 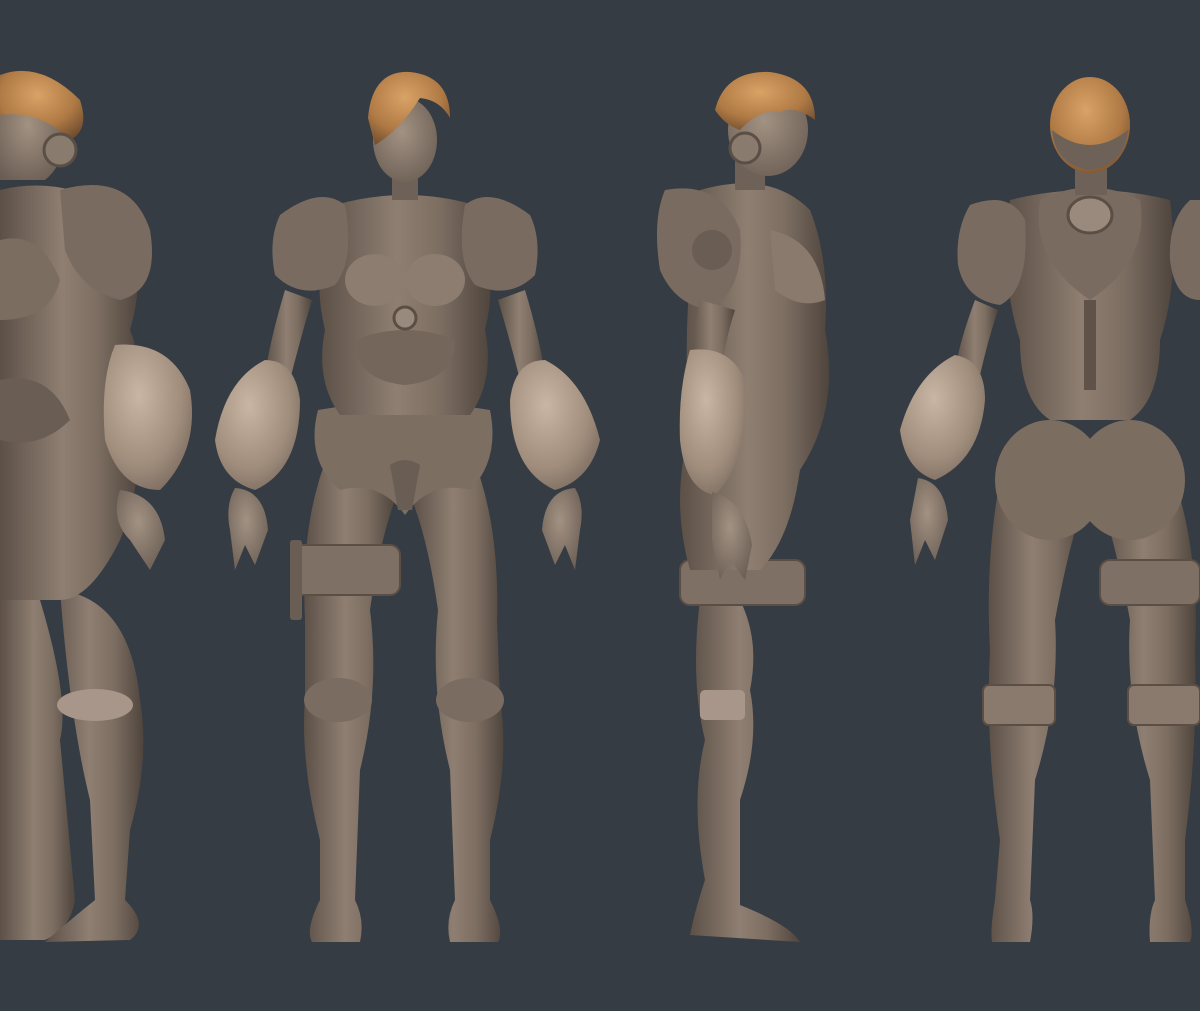 What do you see at coordinates (346, 570) in the screenshot?
I see `thigh-holster` at bounding box center [346, 570].